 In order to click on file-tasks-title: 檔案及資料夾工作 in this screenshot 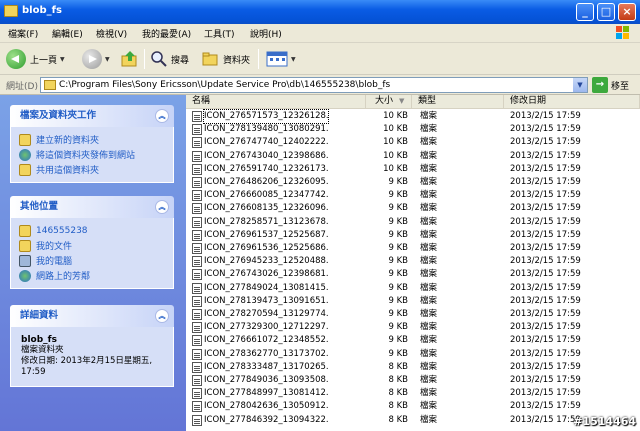, I will do `click(58, 115)`.